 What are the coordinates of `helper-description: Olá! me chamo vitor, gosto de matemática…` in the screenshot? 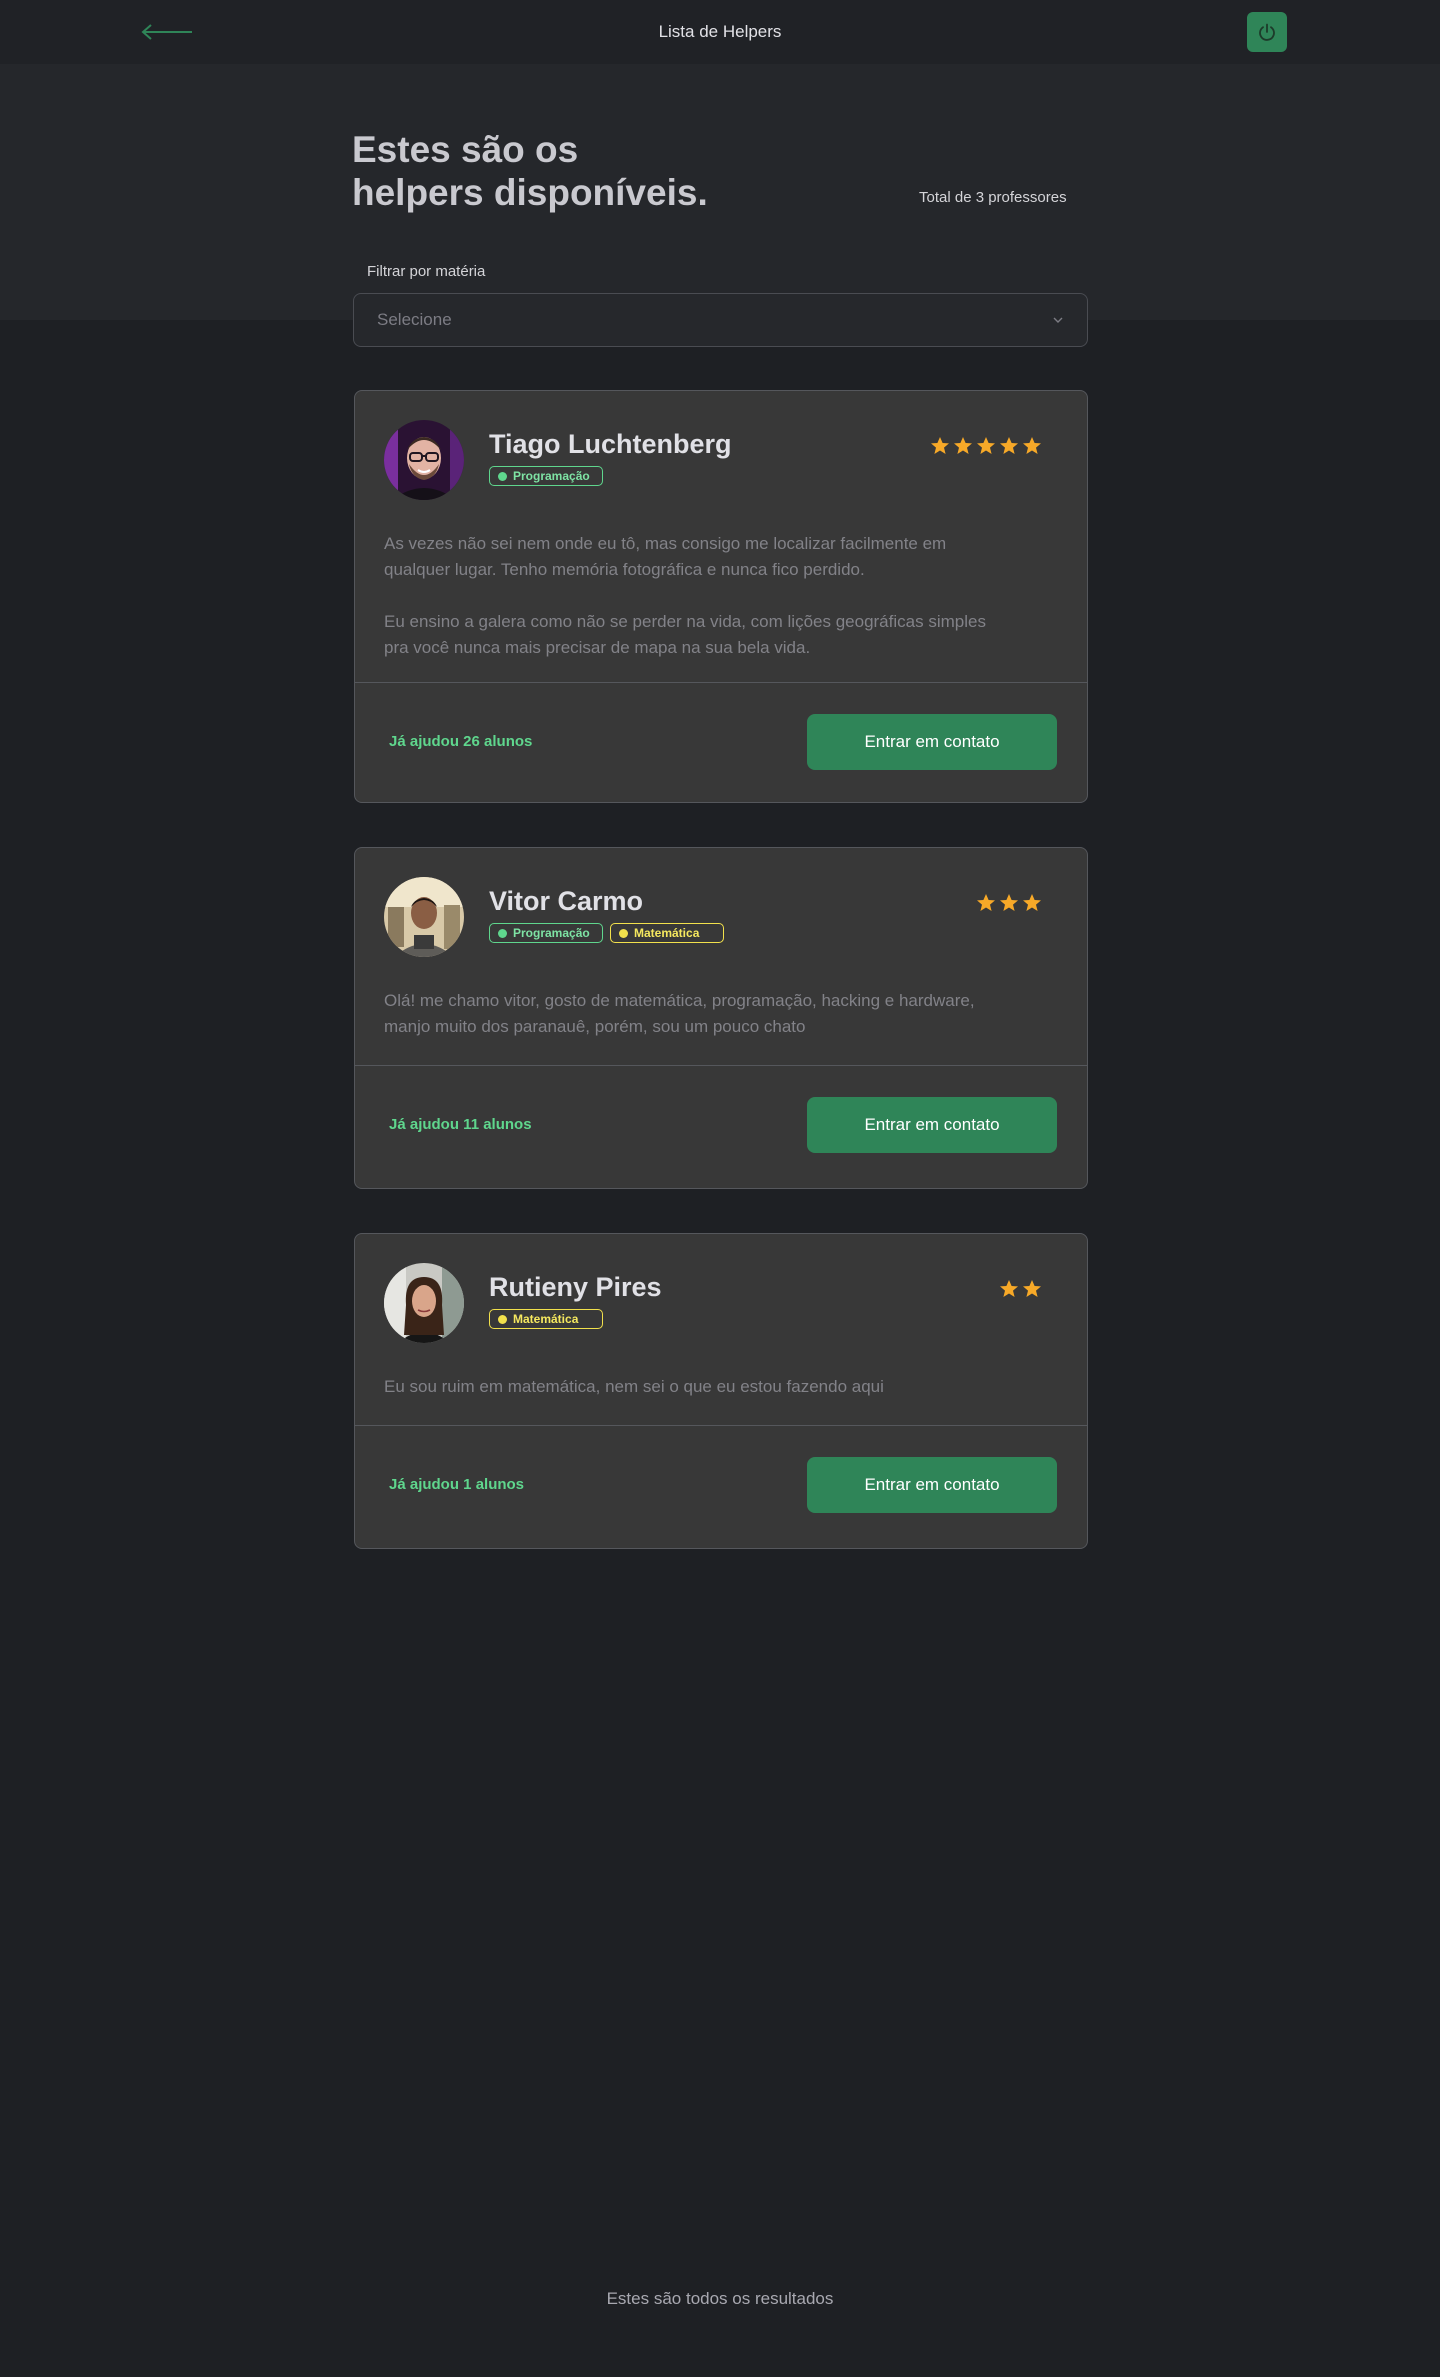 It's located at (694, 1014).